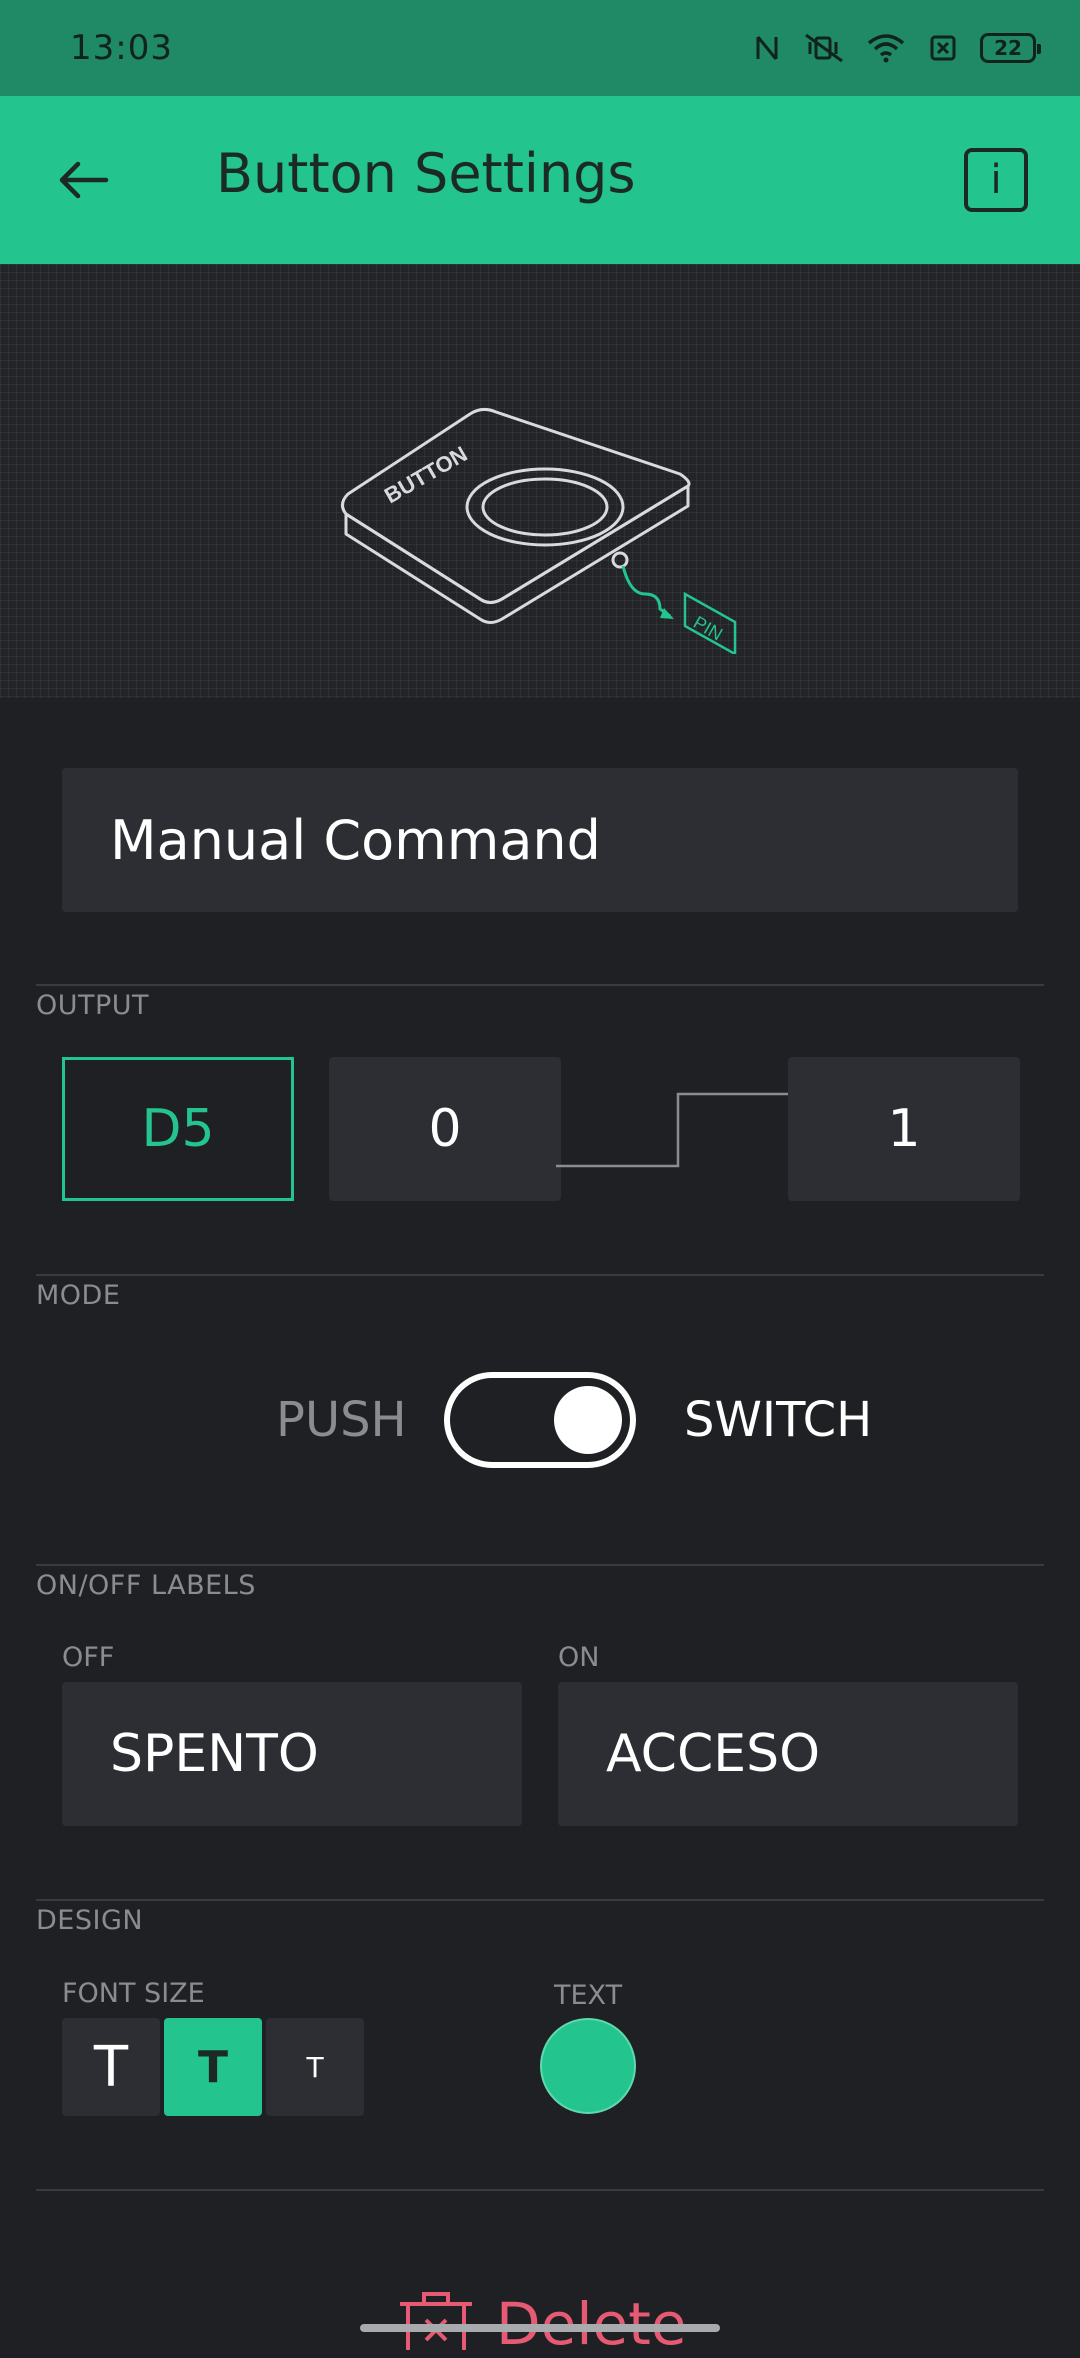 This screenshot has width=1080, height=2358. I want to click on off-label-input: SPENTO, so click(292, 1754).